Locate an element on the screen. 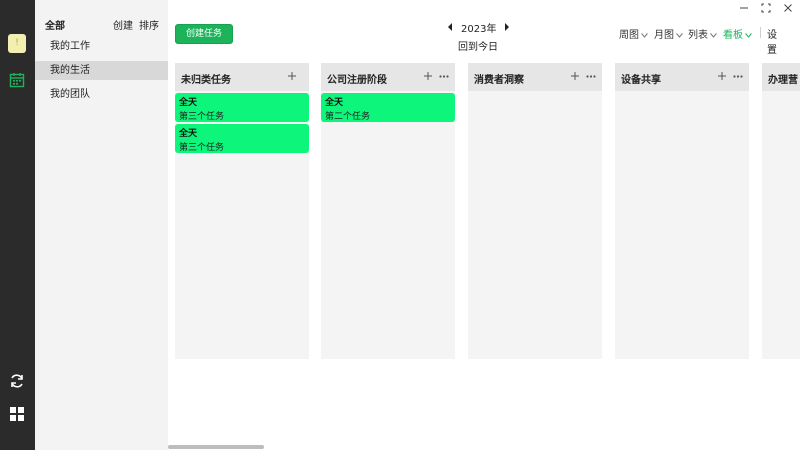 The height and width of the screenshot is (450, 800). view-week: 周图 is located at coordinates (633, 33).